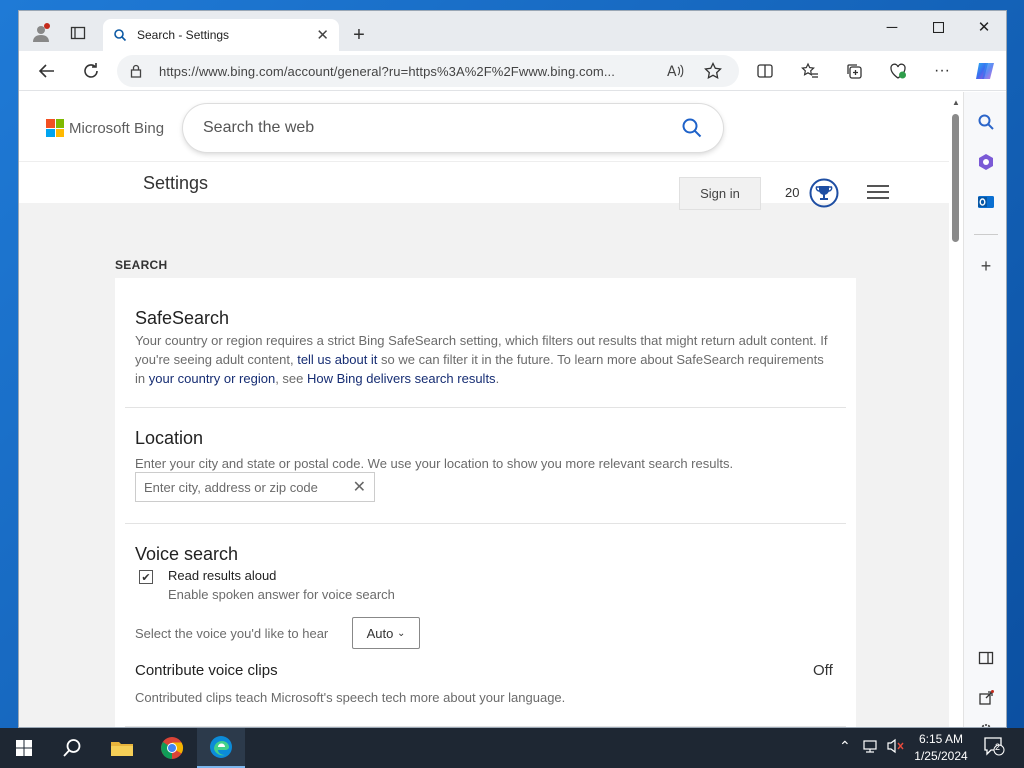 The height and width of the screenshot is (768, 1024). Describe the element at coordinates (222, 575) in the screenshot. I see `read-aloud-label: Read results aloud` at that location.